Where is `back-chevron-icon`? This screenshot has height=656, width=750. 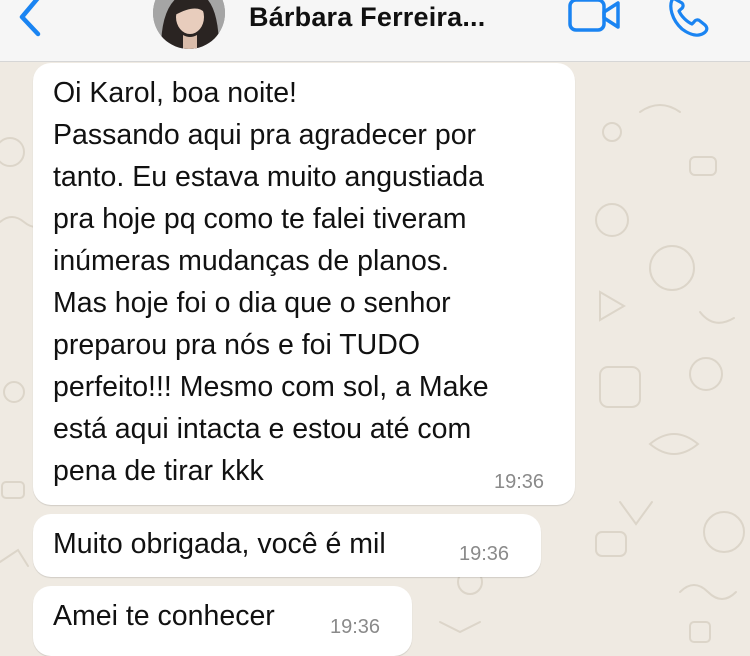
back-chevron-icon is located at coordinates (30, 20).